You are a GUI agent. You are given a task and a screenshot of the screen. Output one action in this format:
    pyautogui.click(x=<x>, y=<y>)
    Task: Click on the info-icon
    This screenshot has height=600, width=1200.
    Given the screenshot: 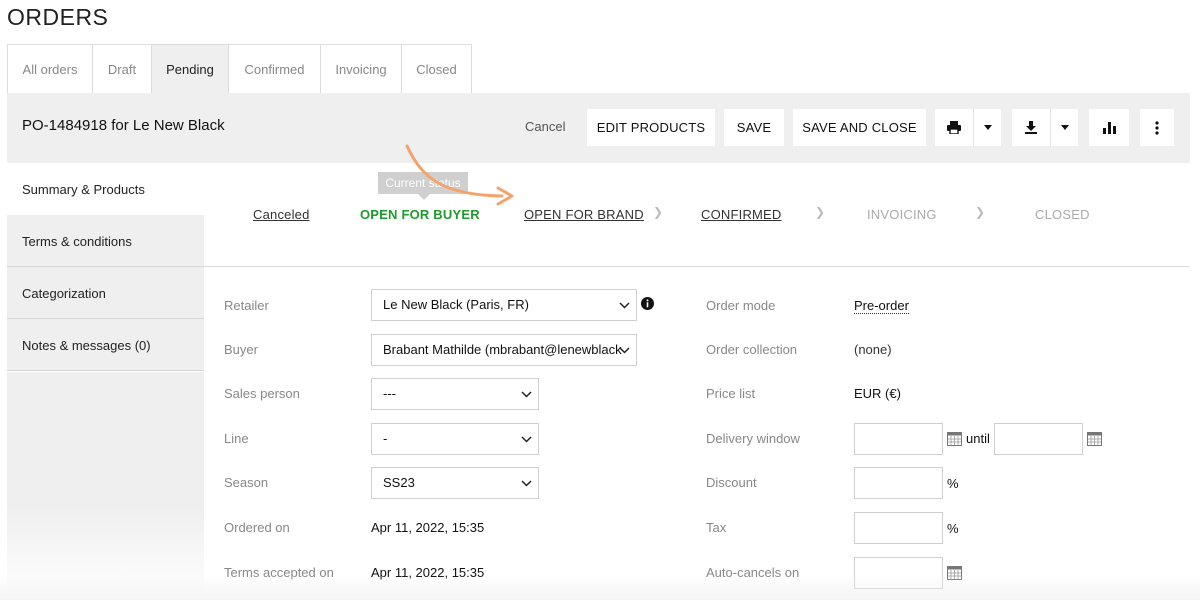 What is the action you would take?
    pyautogui.click(x=647, y=303)
    